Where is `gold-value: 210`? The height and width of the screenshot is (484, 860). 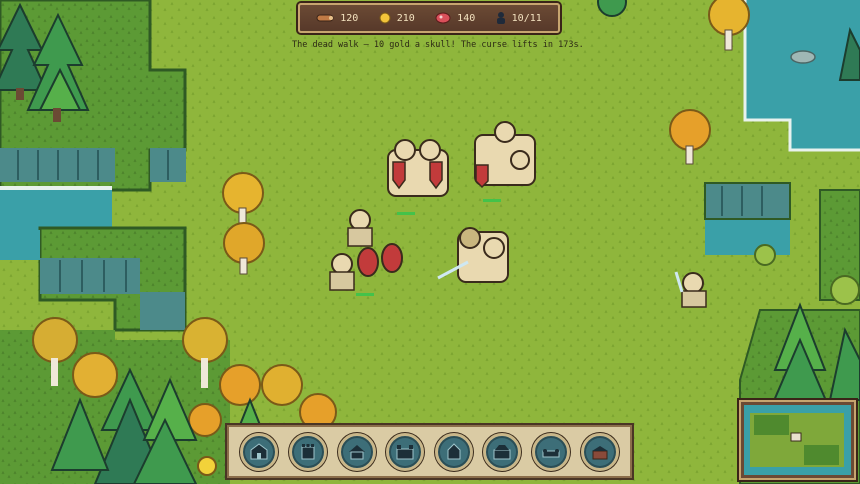 gold-value: 210 is located at coordinates (405, 18).